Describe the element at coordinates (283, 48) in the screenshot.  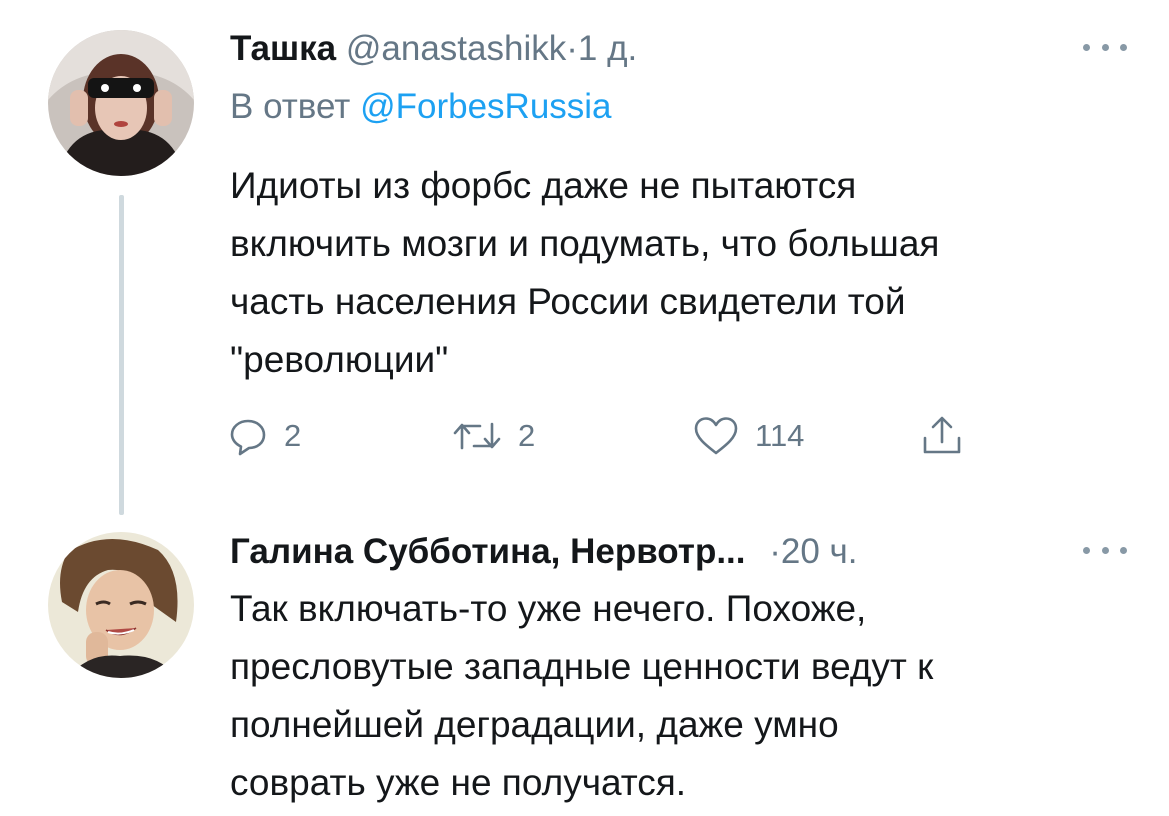
I see `display-name: Ташка` at that location.